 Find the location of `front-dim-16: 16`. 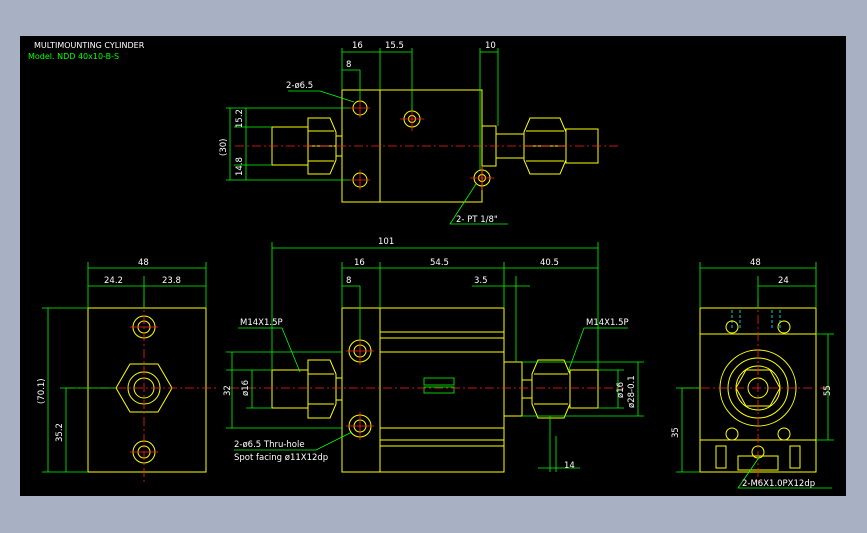

front-dim-16: 16 is located at coordinates (359, 263).